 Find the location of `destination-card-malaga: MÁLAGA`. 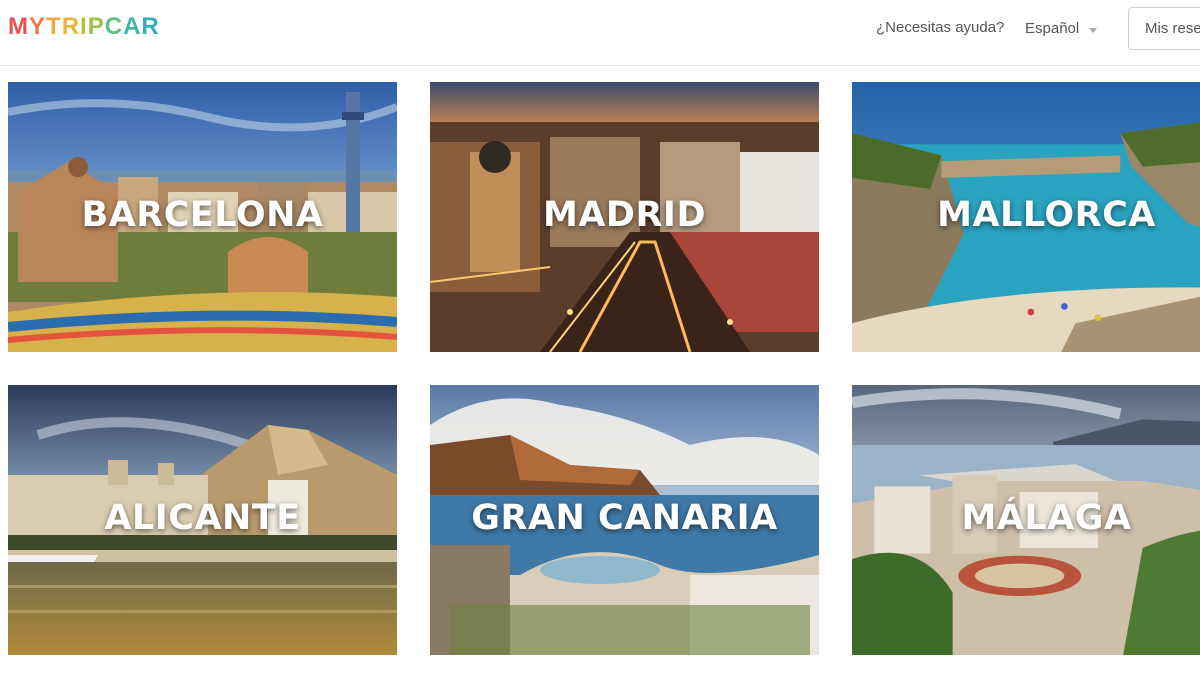

destination-card-malaga: MÁLAGA is located at coordinates (1026, 520).